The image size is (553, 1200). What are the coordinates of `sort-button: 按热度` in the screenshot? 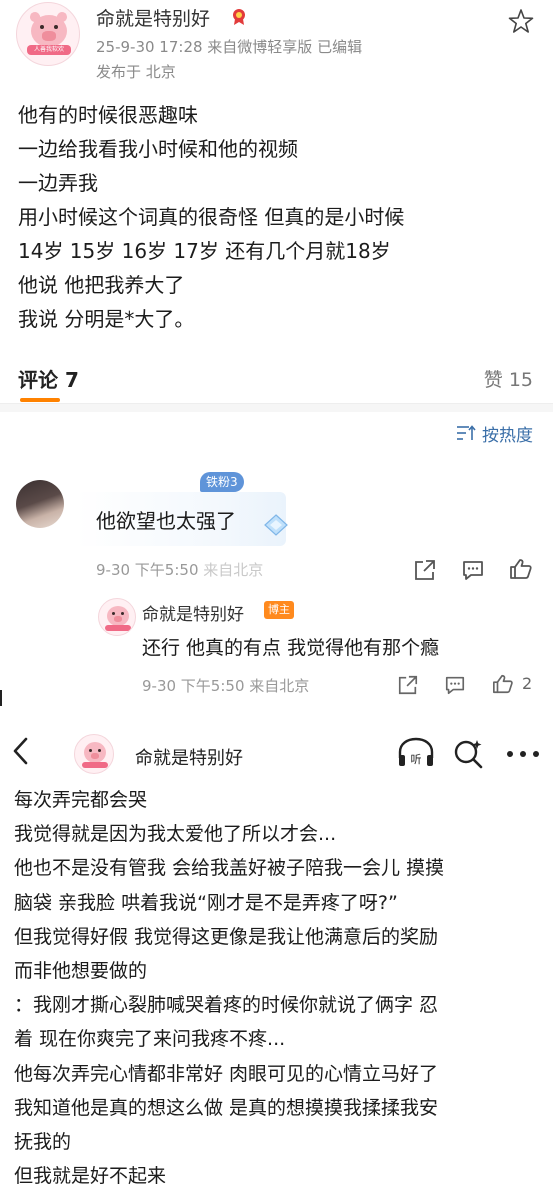 It's located at (494, 433).